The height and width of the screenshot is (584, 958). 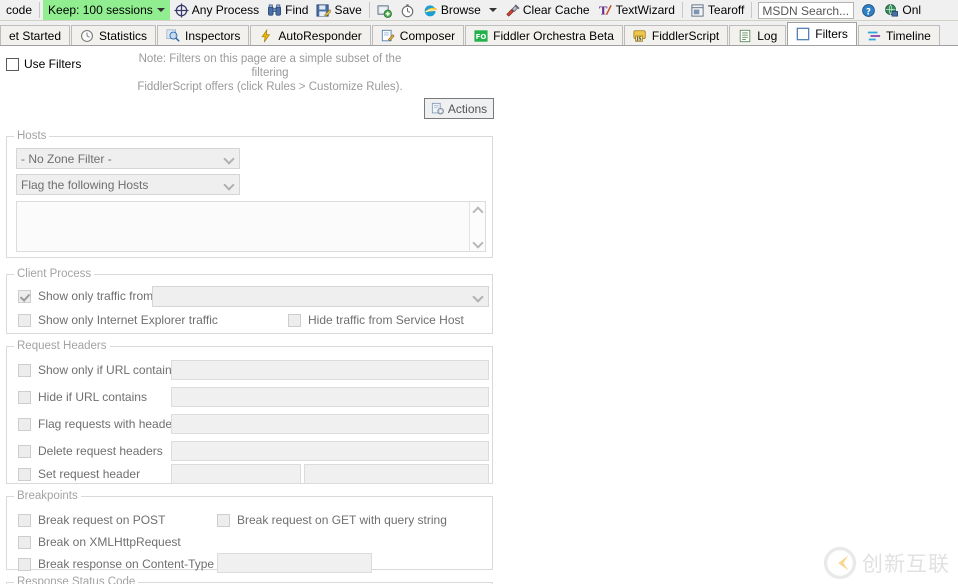 What do you see at coordinates (294, 320) in the screenshot?
I see `hide-service-host-checkbox` at bounding box center [294, 320].